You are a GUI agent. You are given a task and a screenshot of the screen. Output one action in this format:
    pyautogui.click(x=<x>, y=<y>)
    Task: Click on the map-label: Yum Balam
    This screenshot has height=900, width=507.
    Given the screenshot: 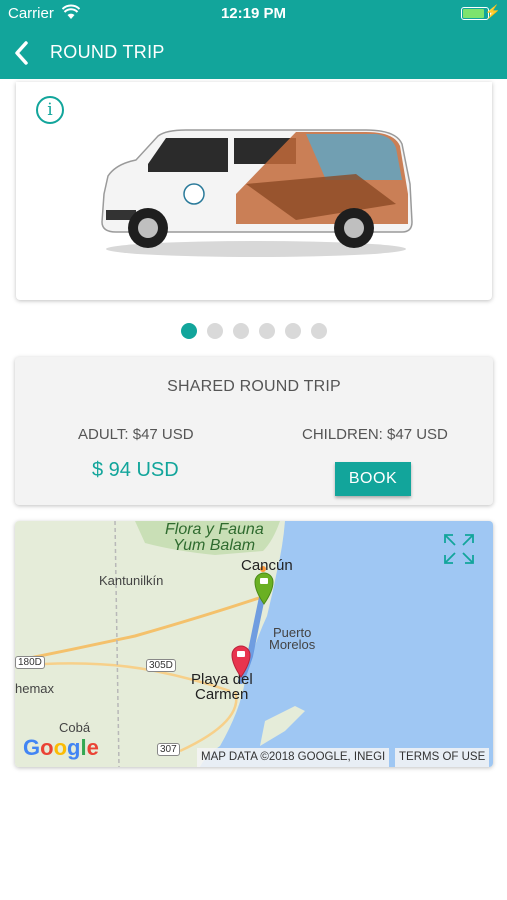 What is the action you would take?
    pyautogui.click(x=214, y=545)
    